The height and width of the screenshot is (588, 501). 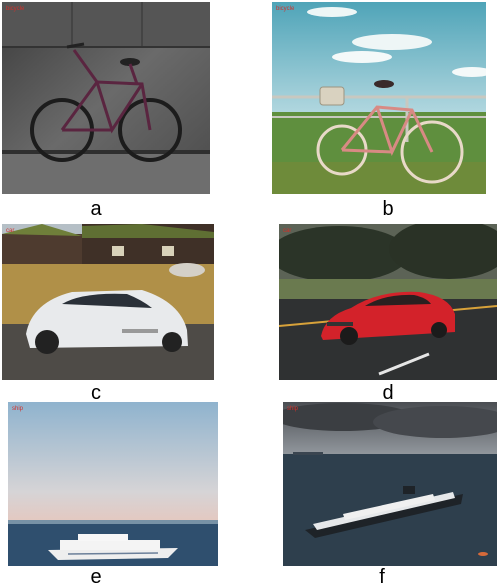 I want to click on photo-c-white-sports-car: car, so click(x=108, y=302).